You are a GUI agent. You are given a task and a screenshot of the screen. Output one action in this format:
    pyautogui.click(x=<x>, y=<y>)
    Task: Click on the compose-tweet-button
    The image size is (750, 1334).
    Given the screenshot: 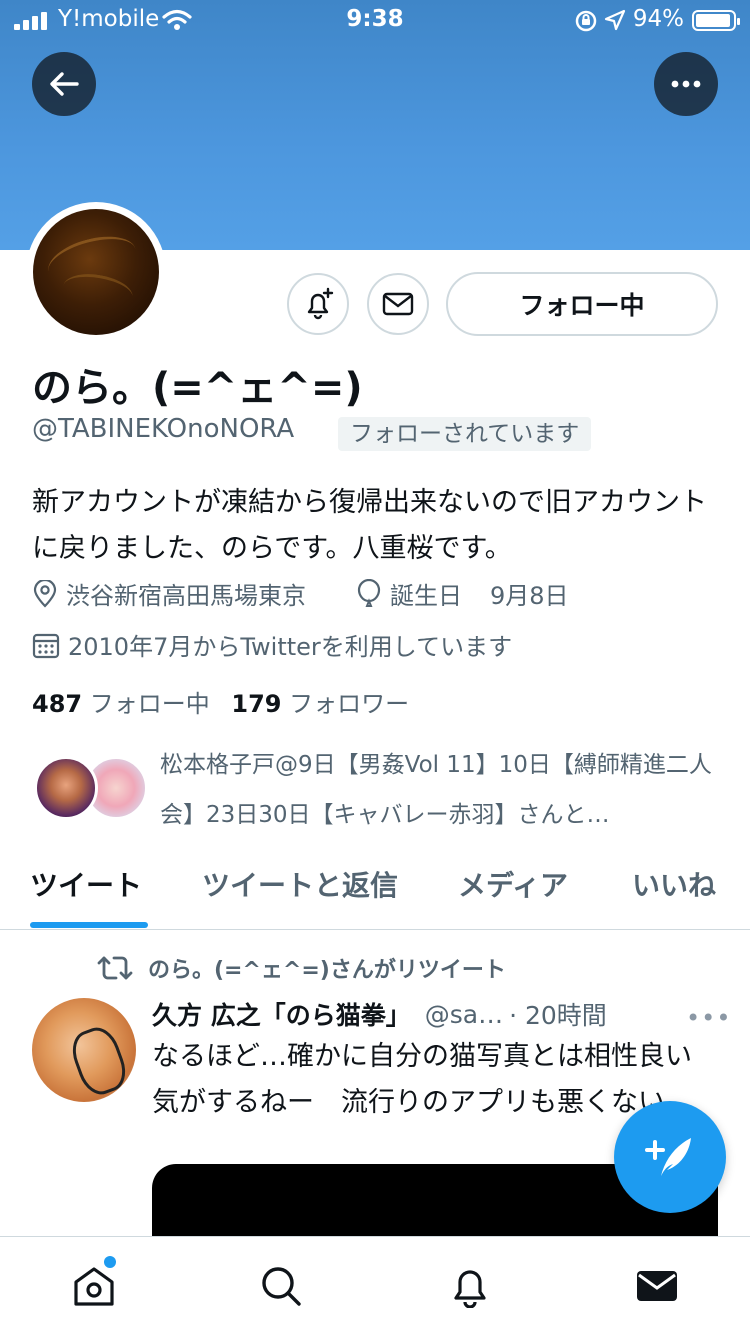 What is the action you would take?
    pyautogui.click(x=670, y=1157)
    